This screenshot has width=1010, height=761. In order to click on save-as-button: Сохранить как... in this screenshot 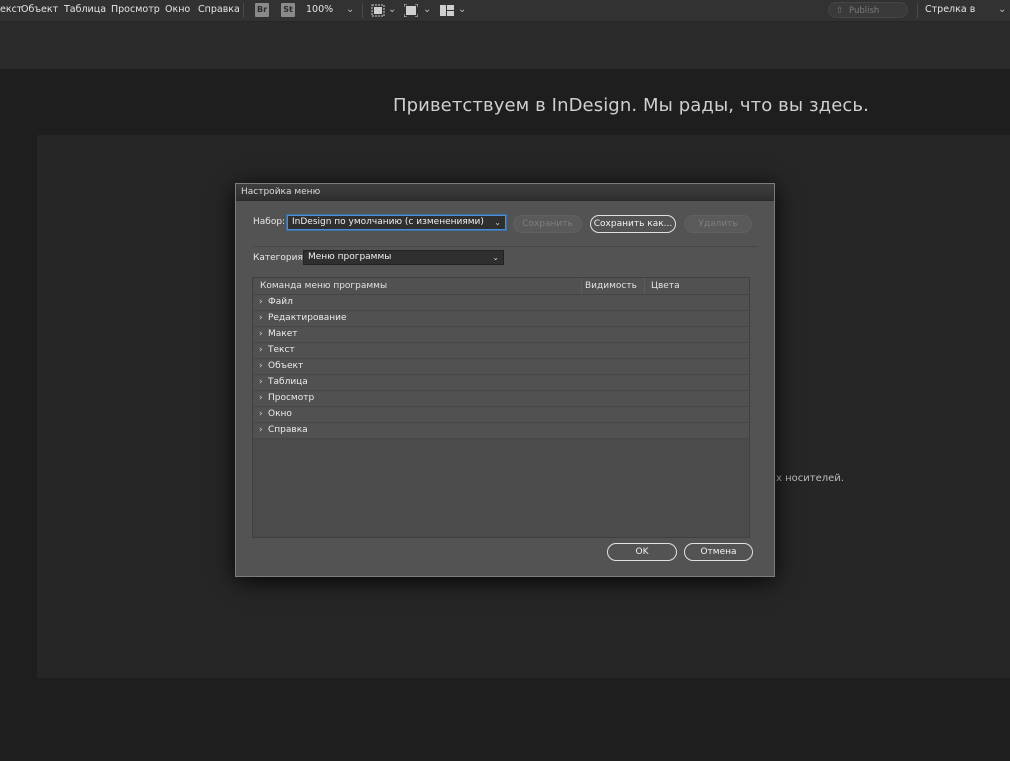, I will do `click(633, 224)`.